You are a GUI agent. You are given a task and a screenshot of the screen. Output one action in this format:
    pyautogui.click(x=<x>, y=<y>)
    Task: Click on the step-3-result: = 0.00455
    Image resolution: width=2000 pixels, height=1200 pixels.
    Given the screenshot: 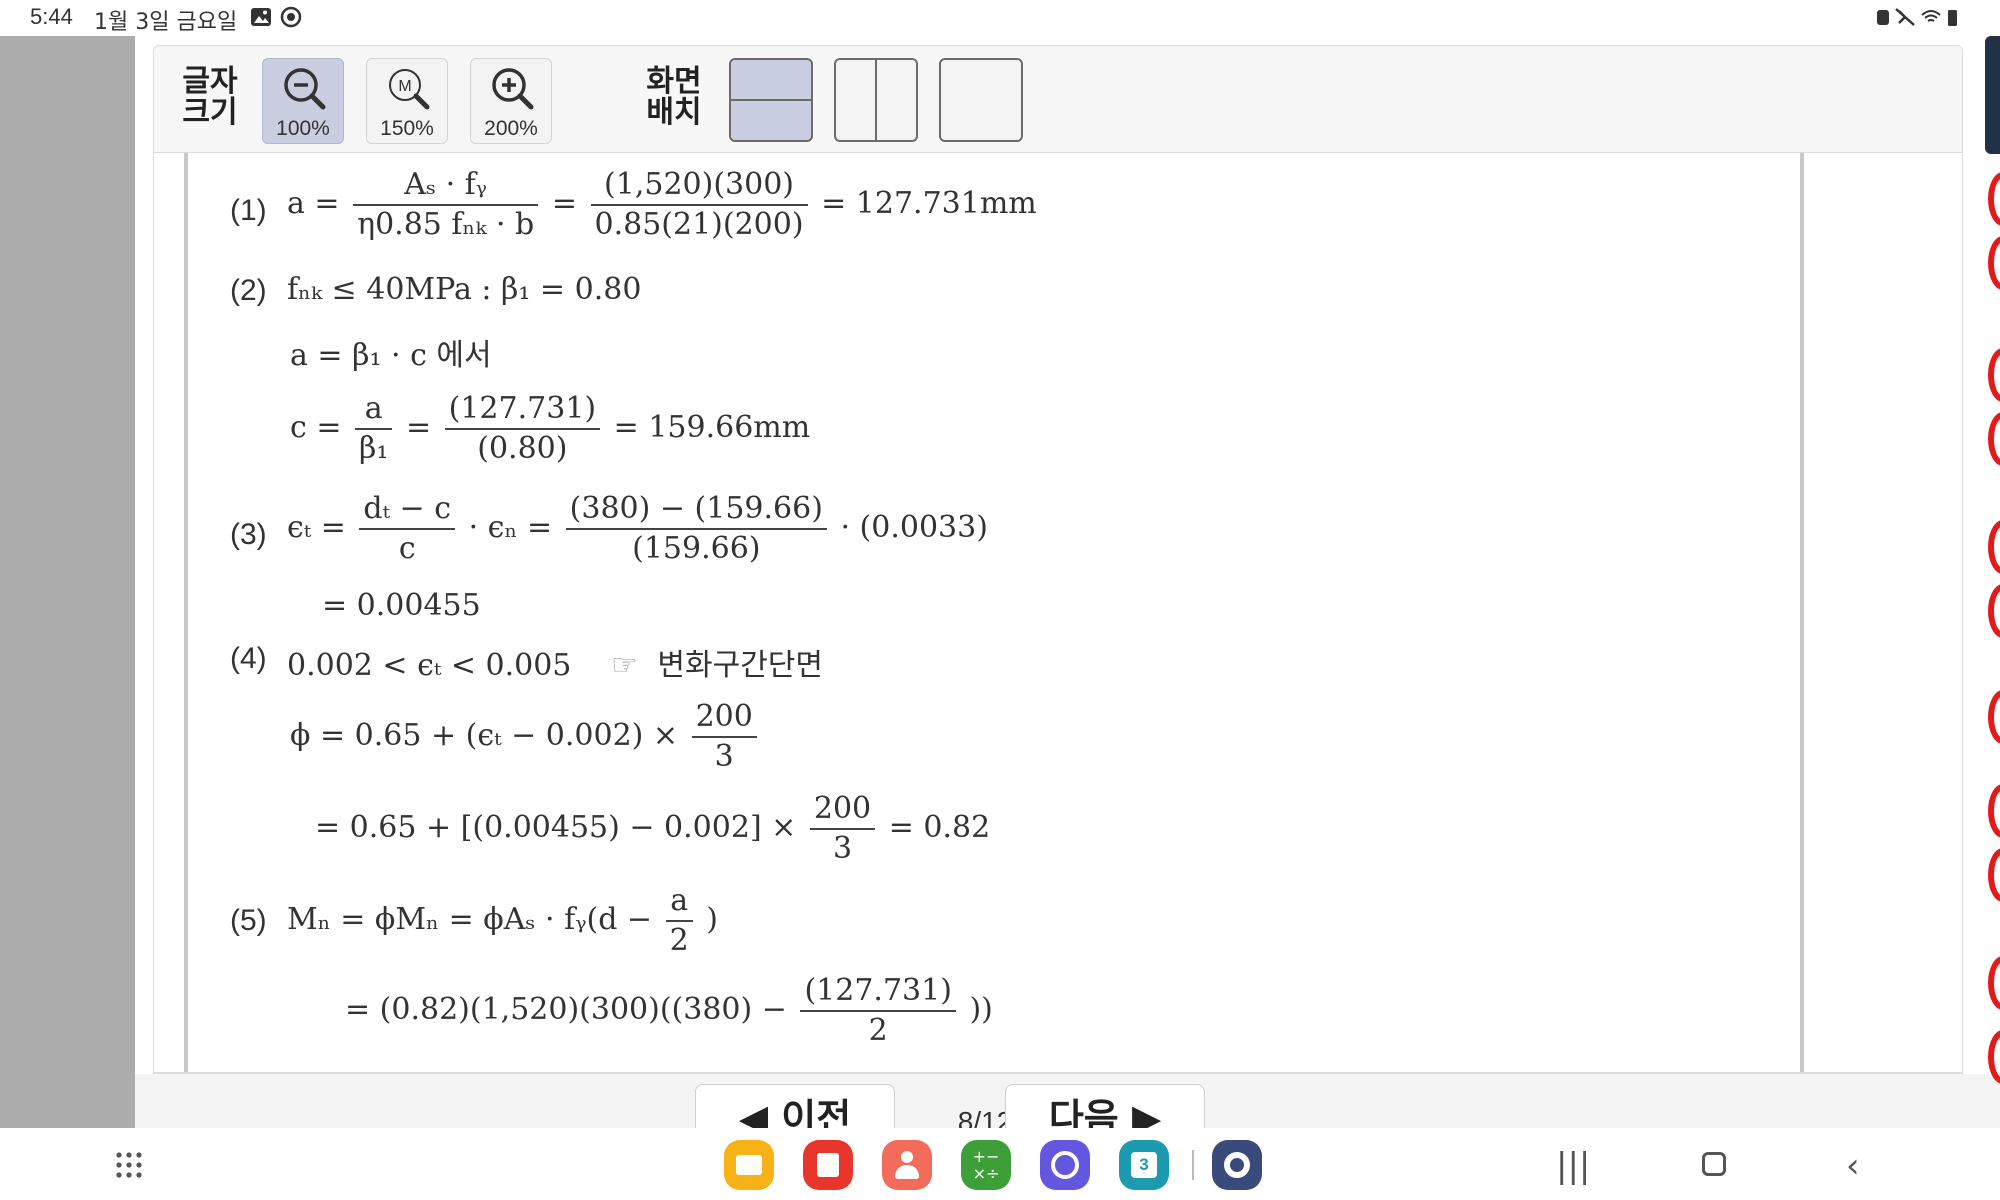 What is the action you would take?
    pyautogui.click(x=401, y=605)
    